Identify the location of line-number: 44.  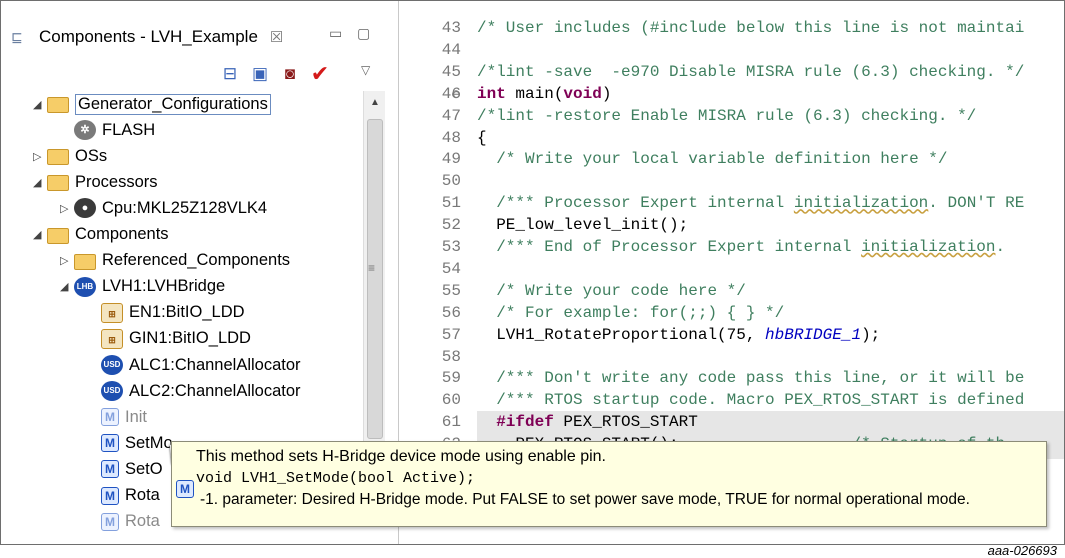
(451, 49).